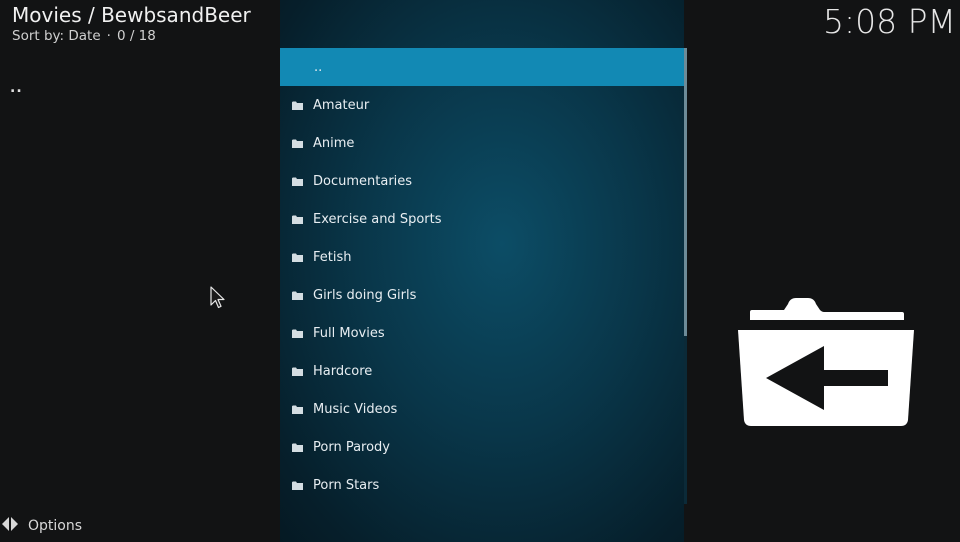  What do you see at coordinates (482, 333) in the screenshot?
I see `list-item: Full Movies` at bounding box center [482, 333].